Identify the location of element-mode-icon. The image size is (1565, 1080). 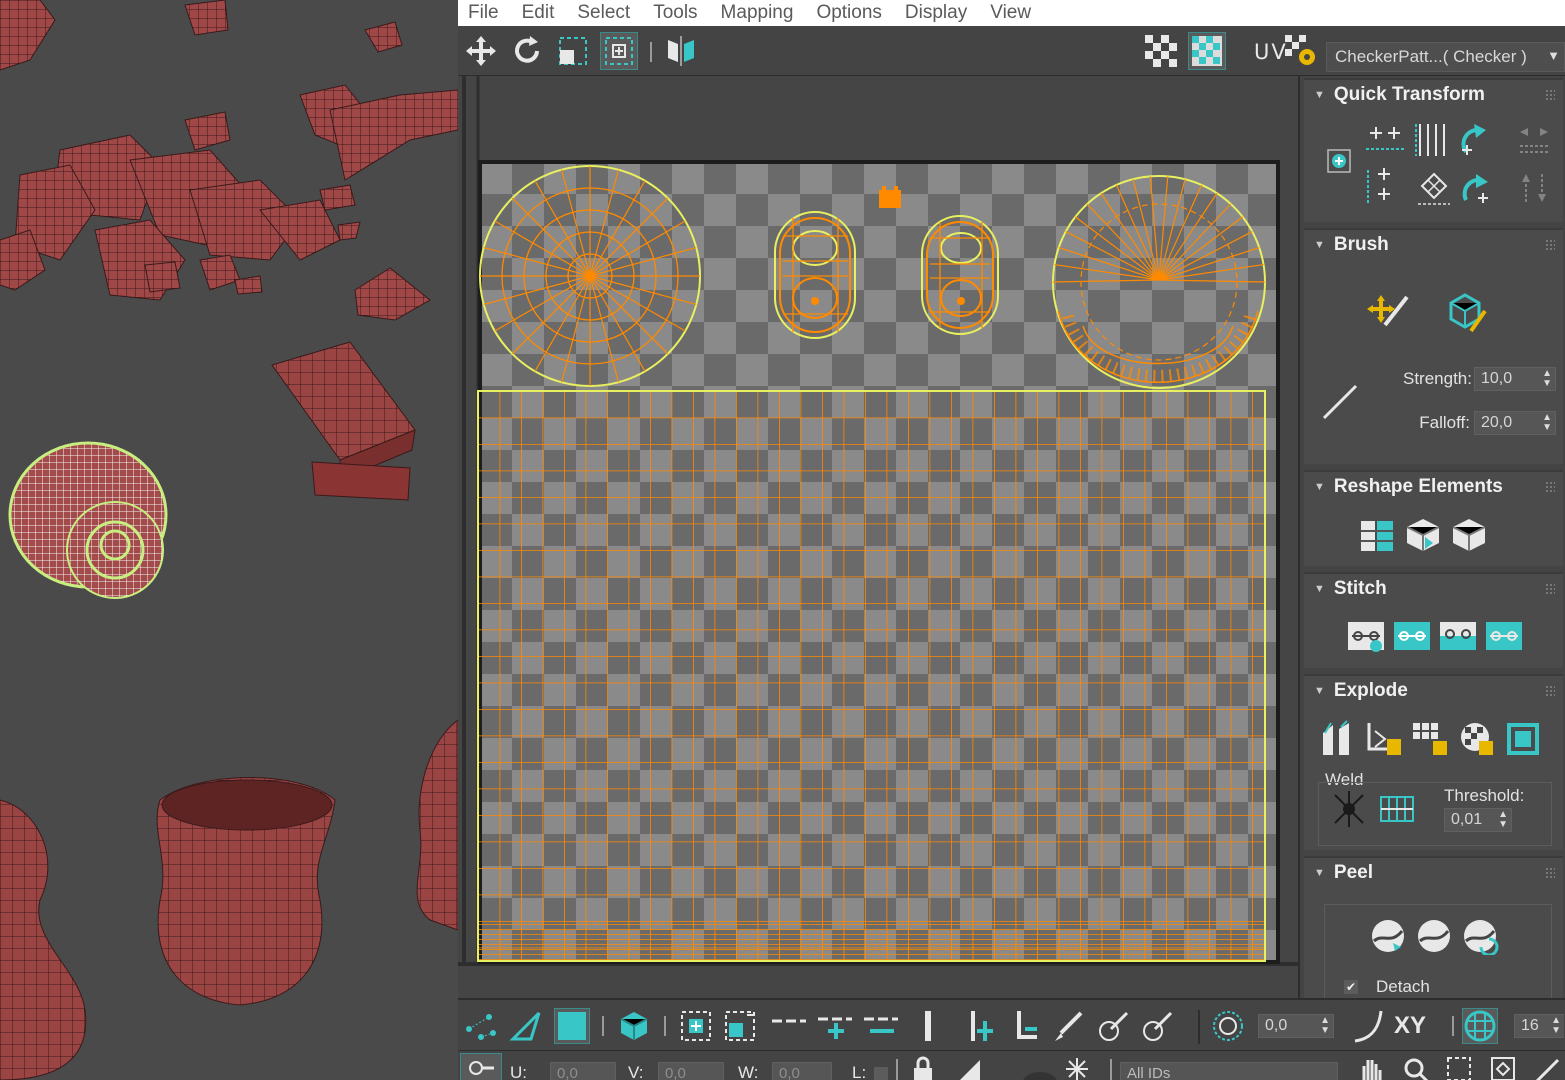
(634, 1026).